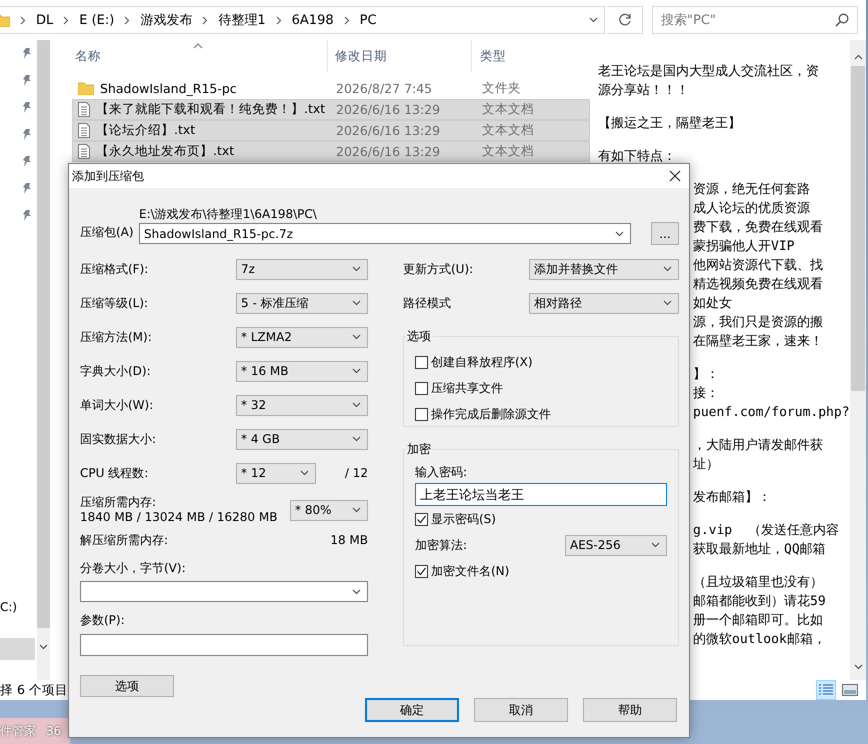 This screenshot has height=744, width=868. What do you see at coordinates (331, 151) in the screenshot?
I see `file-row: 【永久地址发布页】.txt 2026/6/16 13:29 文本文档` at bounding box center [331, 151].